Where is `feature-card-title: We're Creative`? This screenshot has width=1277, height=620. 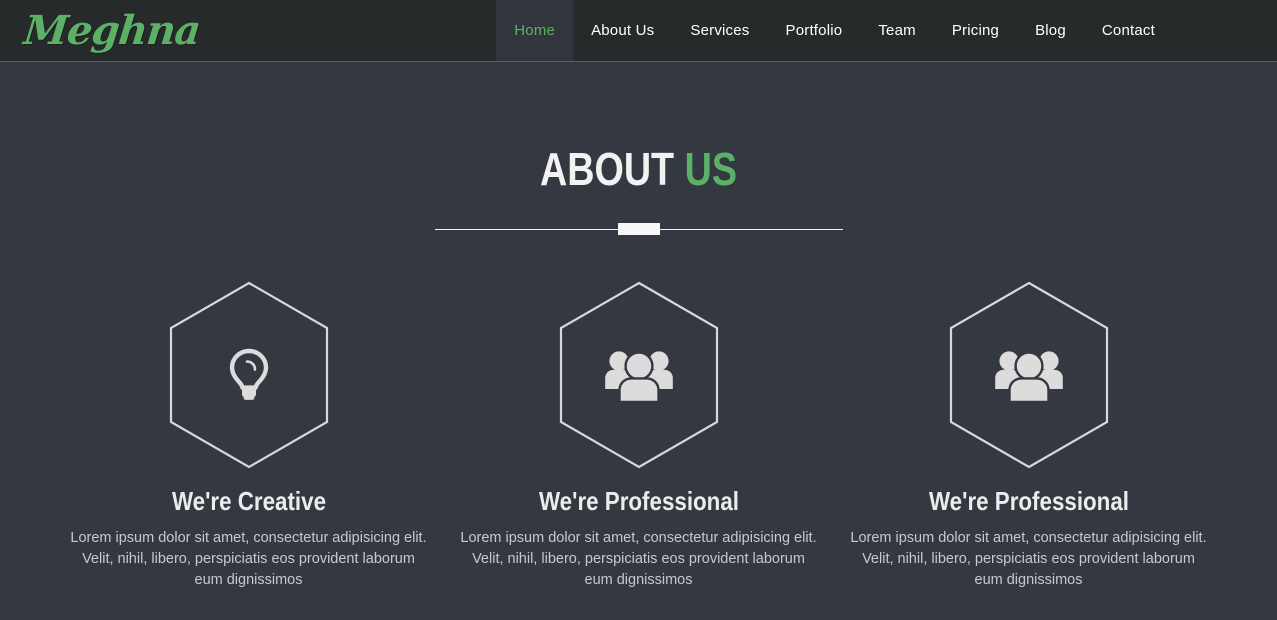 feature-card-title: We're Creative is located at coordinates (248, 501).